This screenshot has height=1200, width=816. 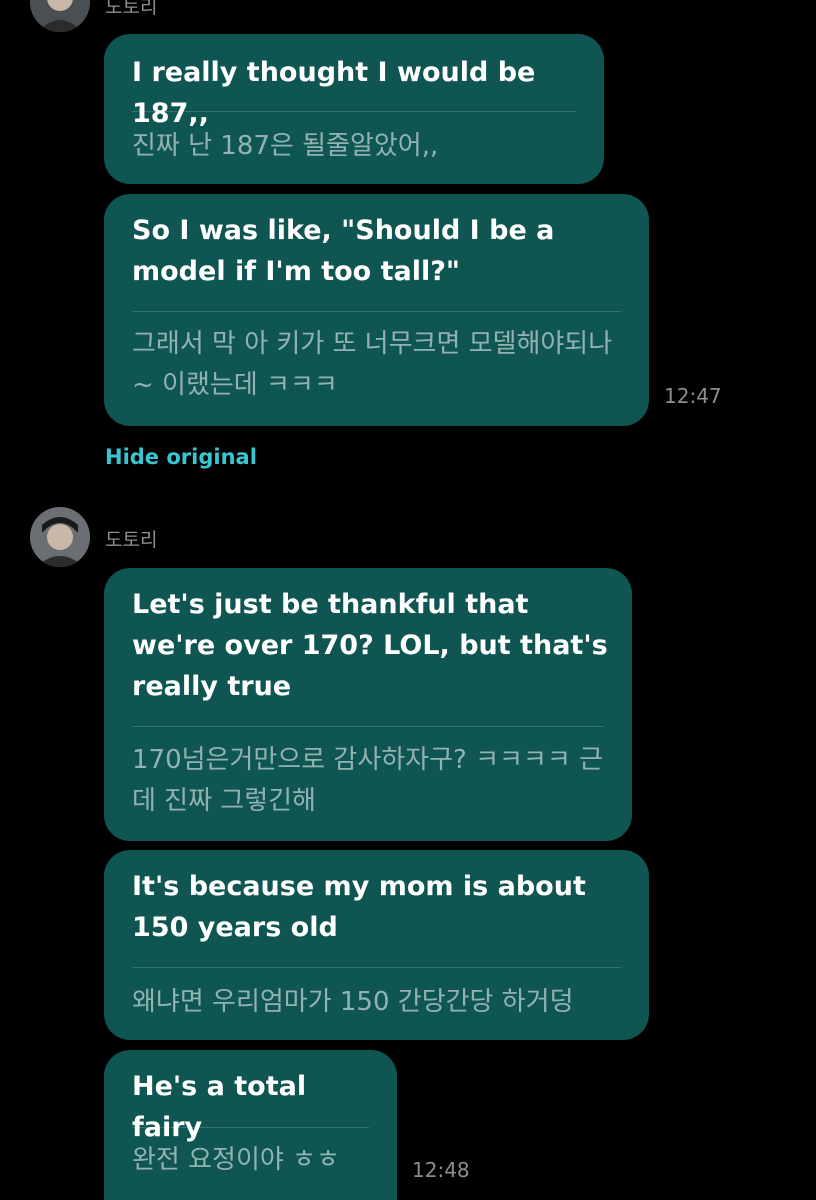 What do you see at coordinates (181, 457) in the screenshot?
I see `hide-original-link: Hide original` at bounding box center [181, 457].